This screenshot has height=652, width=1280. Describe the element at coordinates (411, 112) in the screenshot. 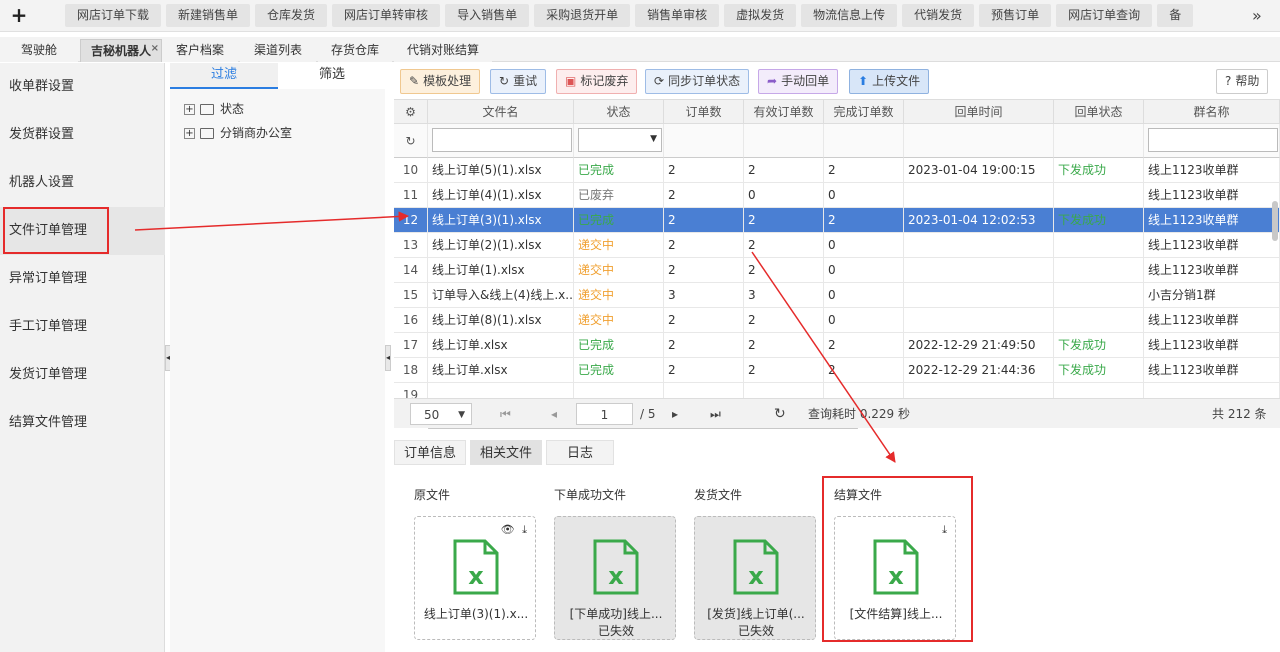

I see `settings-icon: ⚙` at that location.